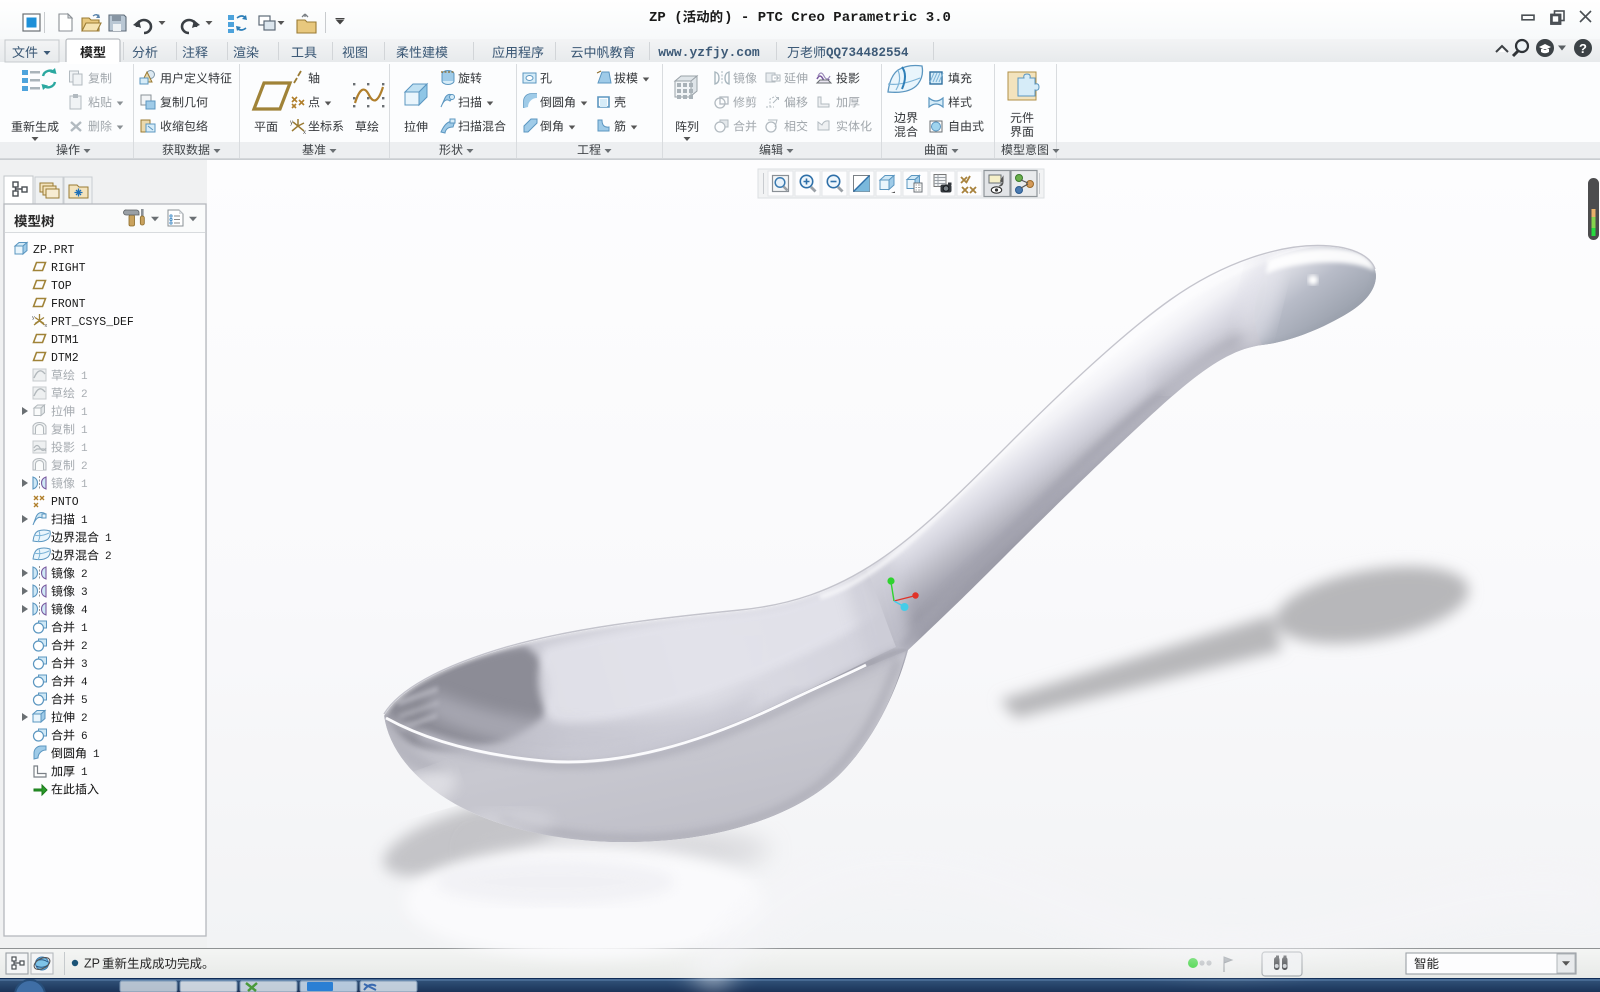 Image resolution: width=1600 pixels, height=992 pixels. What do you see at coordinates (68, 268) in the screenshot?
I see `svg-text: RIGHT` at bounding box center [68, 268].